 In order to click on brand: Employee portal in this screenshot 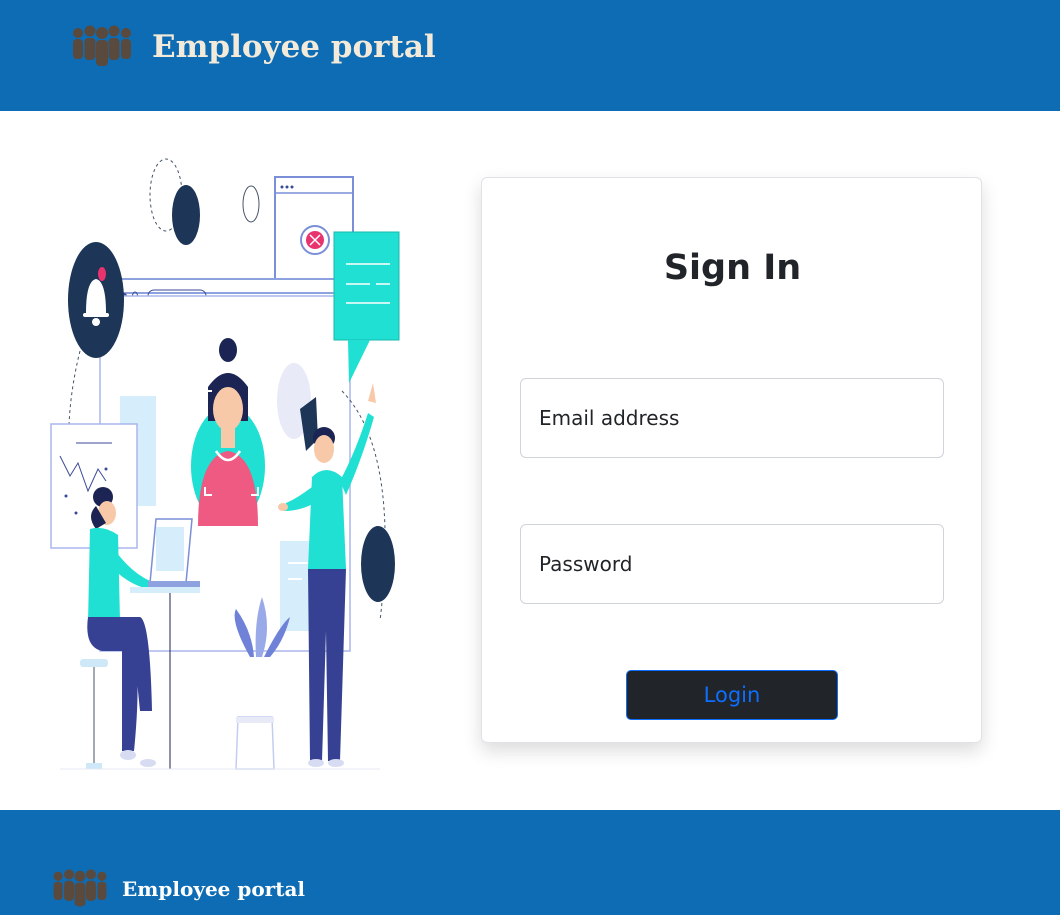, I will do `click(253, 47)`.